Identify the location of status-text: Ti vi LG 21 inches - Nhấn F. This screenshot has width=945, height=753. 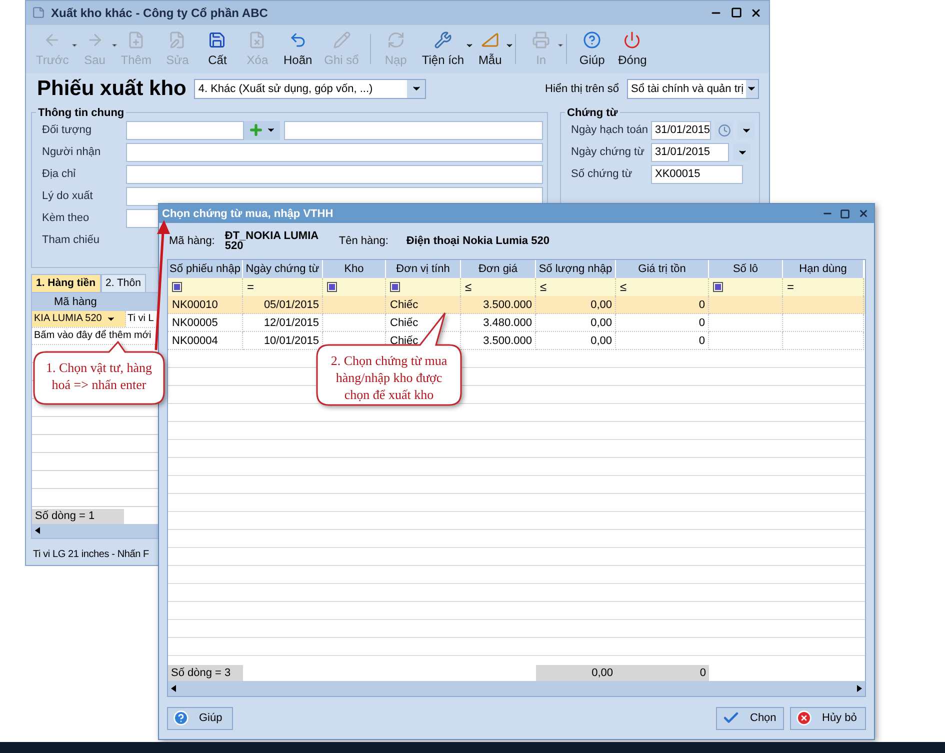
(91, 555).